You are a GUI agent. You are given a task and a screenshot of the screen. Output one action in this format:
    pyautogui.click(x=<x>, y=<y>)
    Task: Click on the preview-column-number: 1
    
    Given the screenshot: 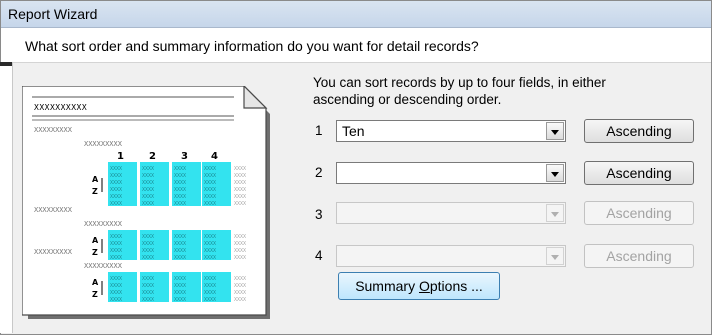 What is the action you would take?
    pyautogui.click(x=120, y=156)
    